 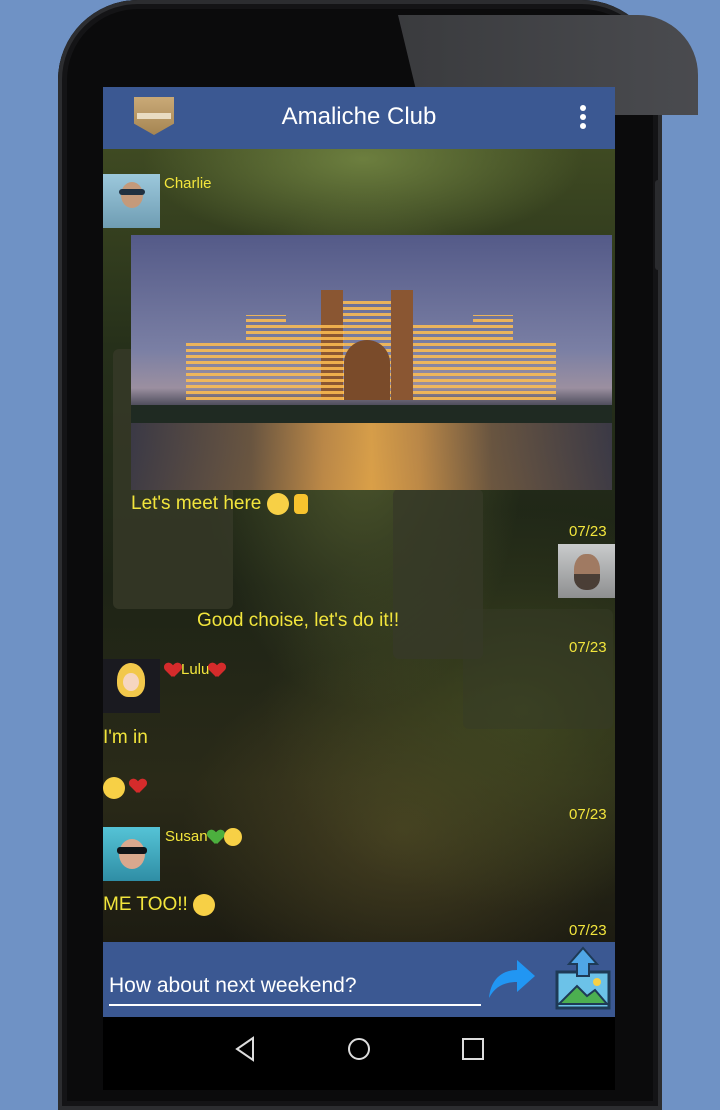 I want to click on message-text: Good choise, let's do it!!, so click(x=298, y=620).